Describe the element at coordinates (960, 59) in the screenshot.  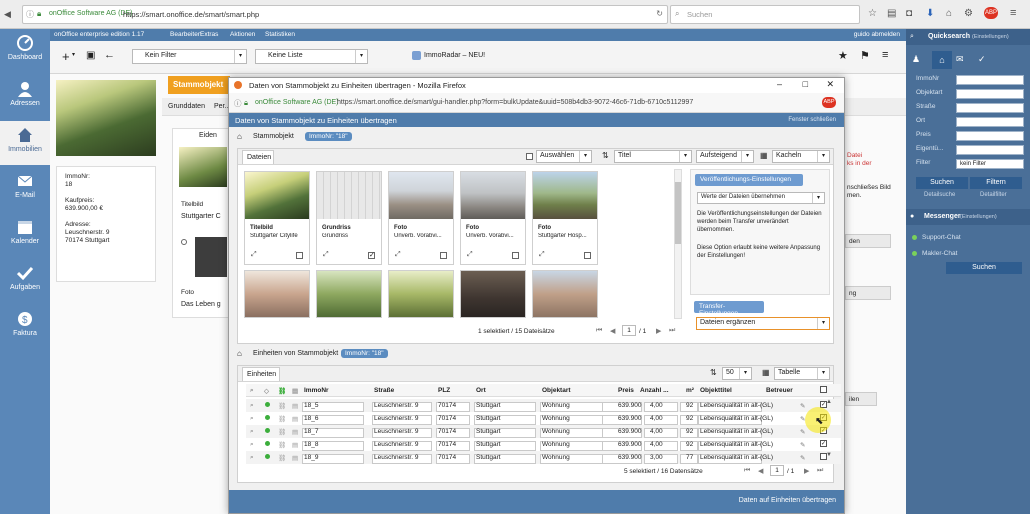
I see `envelope-icon: ✉` at that location.